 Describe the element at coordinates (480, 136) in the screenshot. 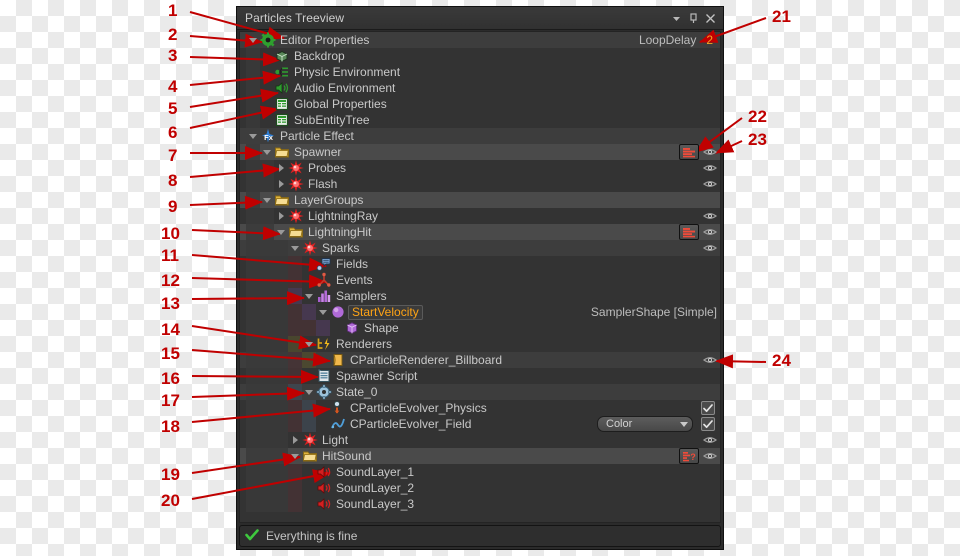

I see `tree-row: Fx Particle Effect` at that location.